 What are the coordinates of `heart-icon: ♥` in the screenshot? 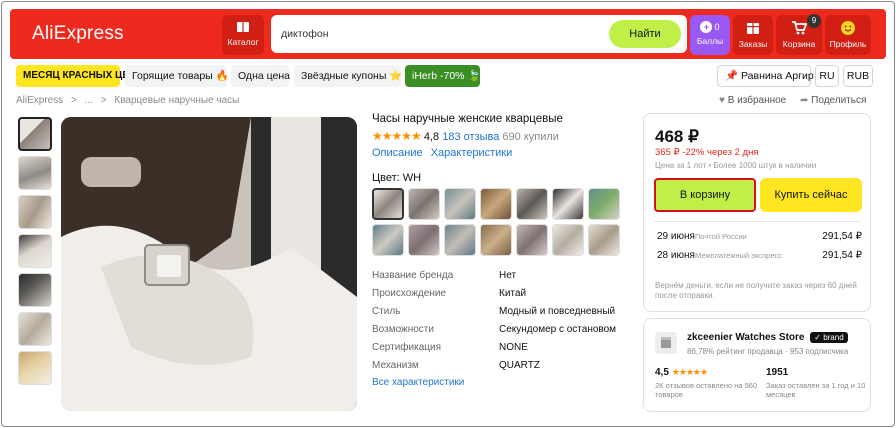 It's located at (722, 100).